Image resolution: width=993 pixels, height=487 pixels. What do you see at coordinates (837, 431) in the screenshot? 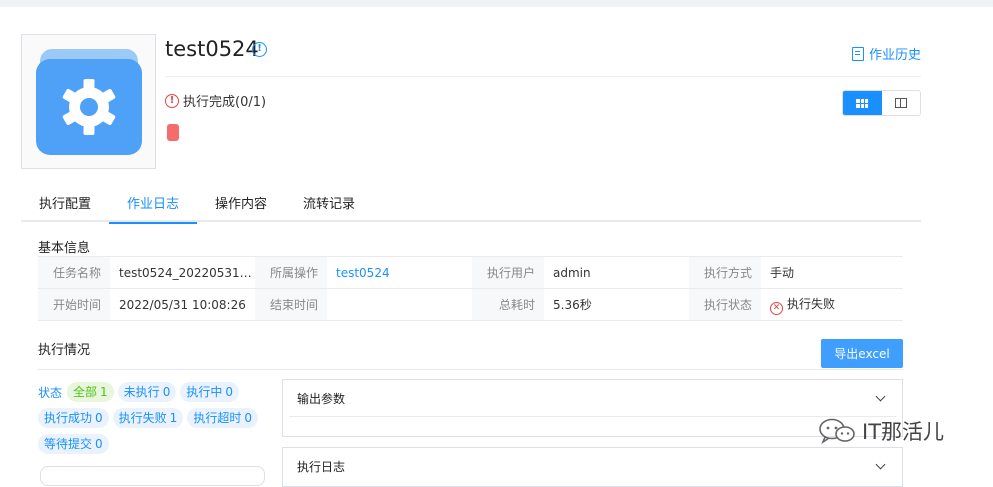
I see `wechat-icon` at bounding box center [837, 431].